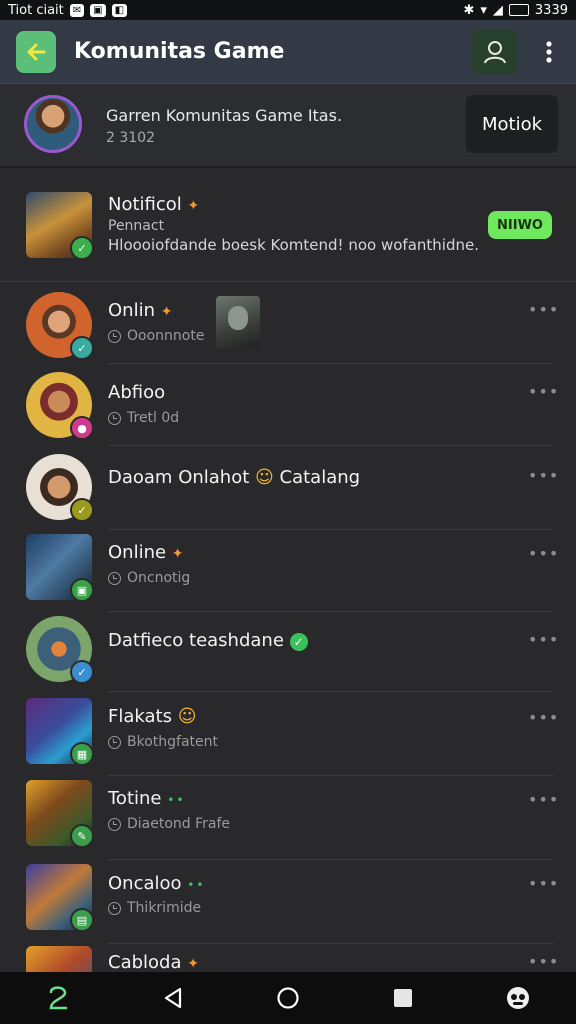 This screenshot has height=1024, width=576. What do you see at coordinates (60, 732) in the screenshot?
I see `avatar: ▦` at bounding box center [60, 732].